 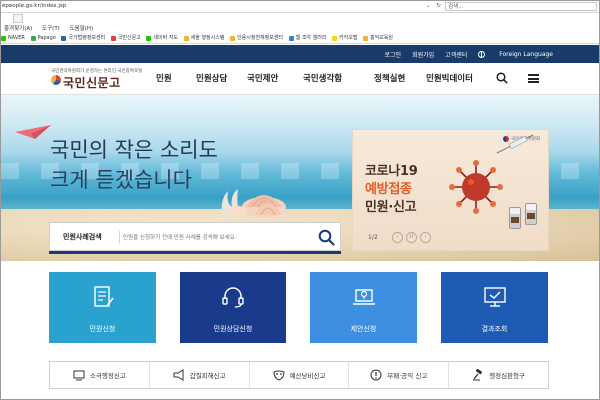 I want to click on menu-bar: 즐겨찾기(A) 도구(T) 도움말(H), so click(x=300, y=28).